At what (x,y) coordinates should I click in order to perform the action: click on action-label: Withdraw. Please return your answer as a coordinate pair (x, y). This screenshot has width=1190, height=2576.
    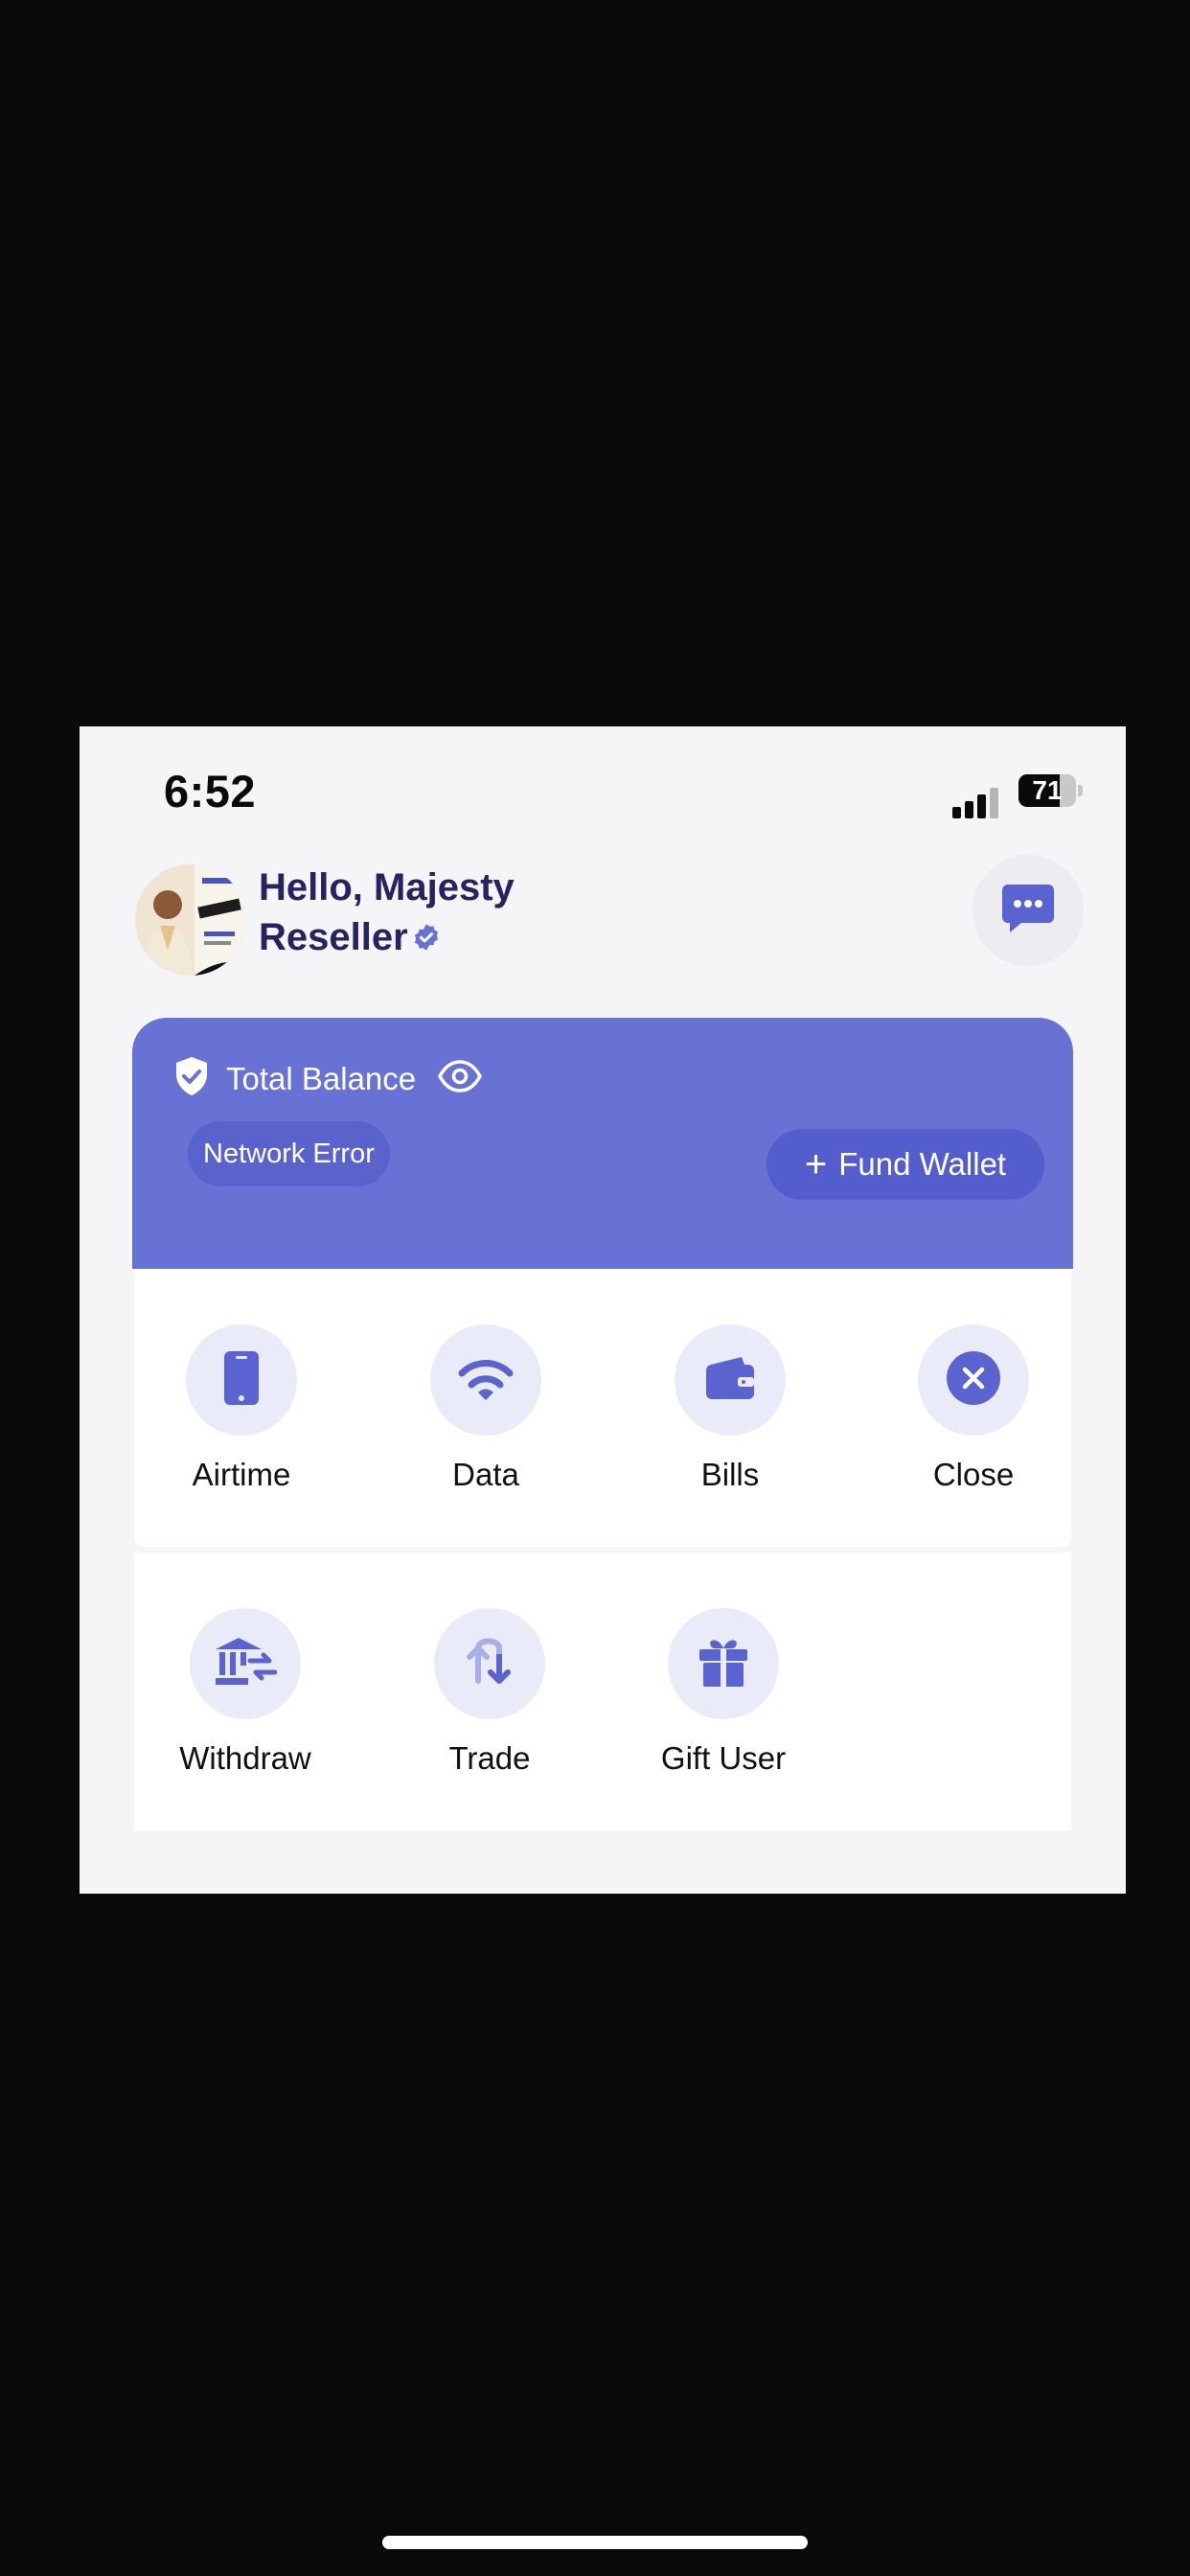
    Looking at the image, I should click on (245, 1758).